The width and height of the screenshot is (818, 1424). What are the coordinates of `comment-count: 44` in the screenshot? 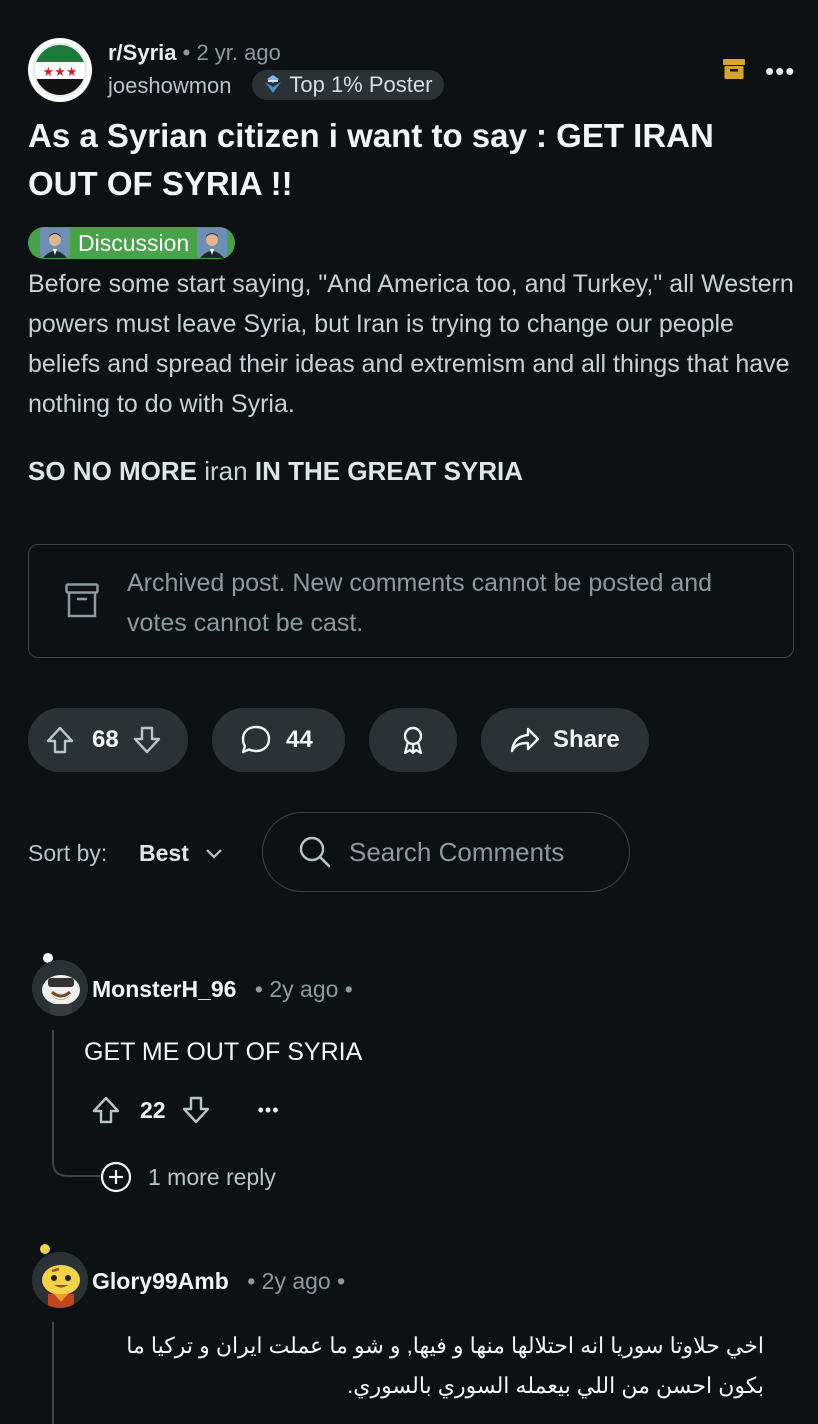 It's located at (299, 739).